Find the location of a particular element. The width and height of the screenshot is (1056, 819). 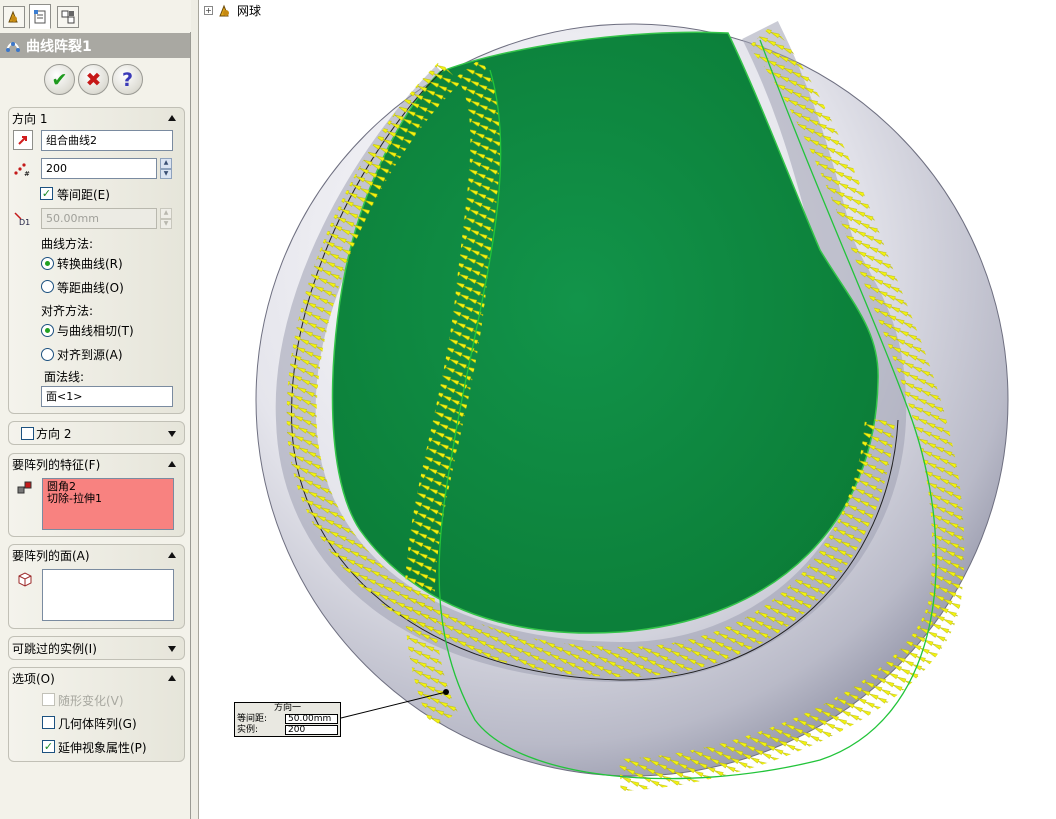

action-buttons: ✔ ✖ ? is located at coordinates (93, 80).